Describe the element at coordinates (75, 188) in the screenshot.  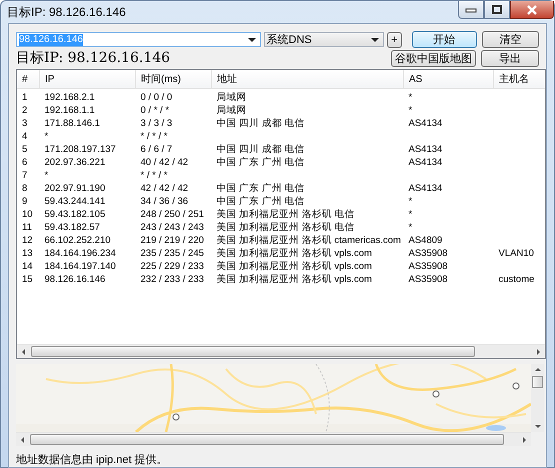
I see `table-cell: 202.97.91.190` at that location.